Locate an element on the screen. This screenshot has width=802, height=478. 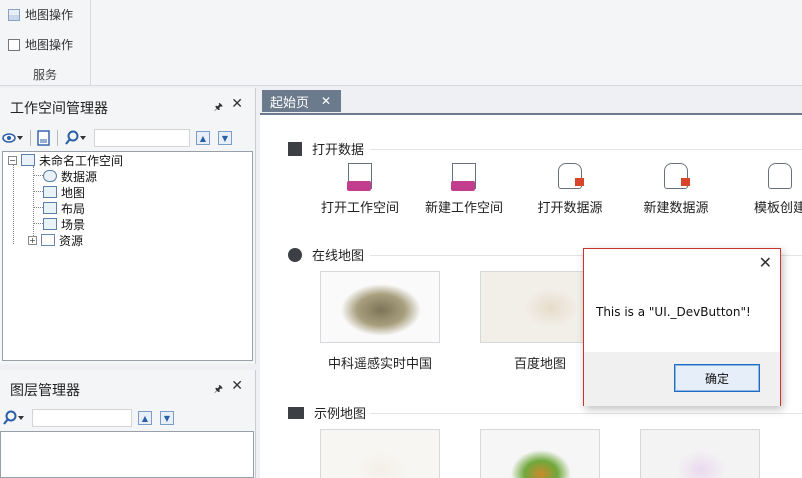
ribbon-group-services: 地图操作 地图操作 服务 is located at coordinates (45, 43).